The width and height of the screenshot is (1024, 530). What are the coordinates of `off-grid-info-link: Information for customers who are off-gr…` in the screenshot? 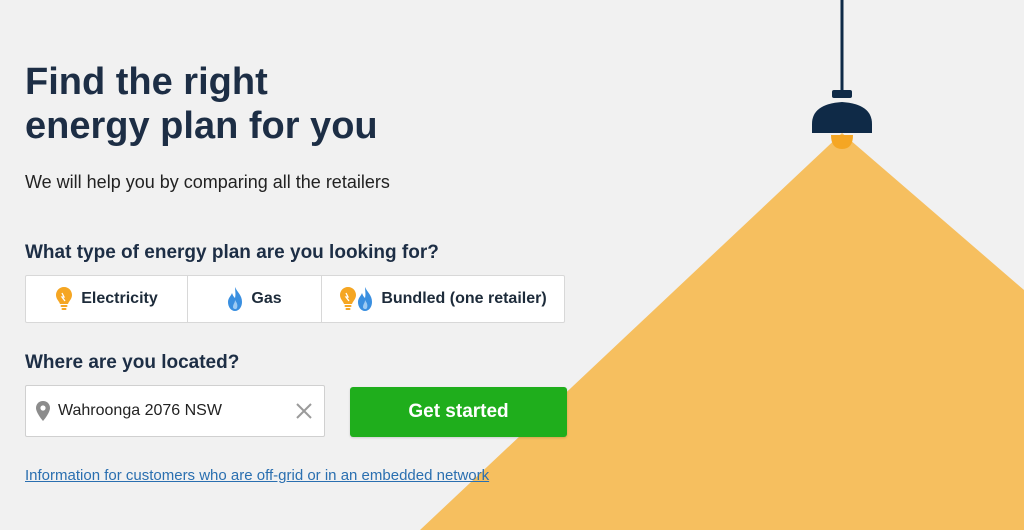 It's located at (257, 475).